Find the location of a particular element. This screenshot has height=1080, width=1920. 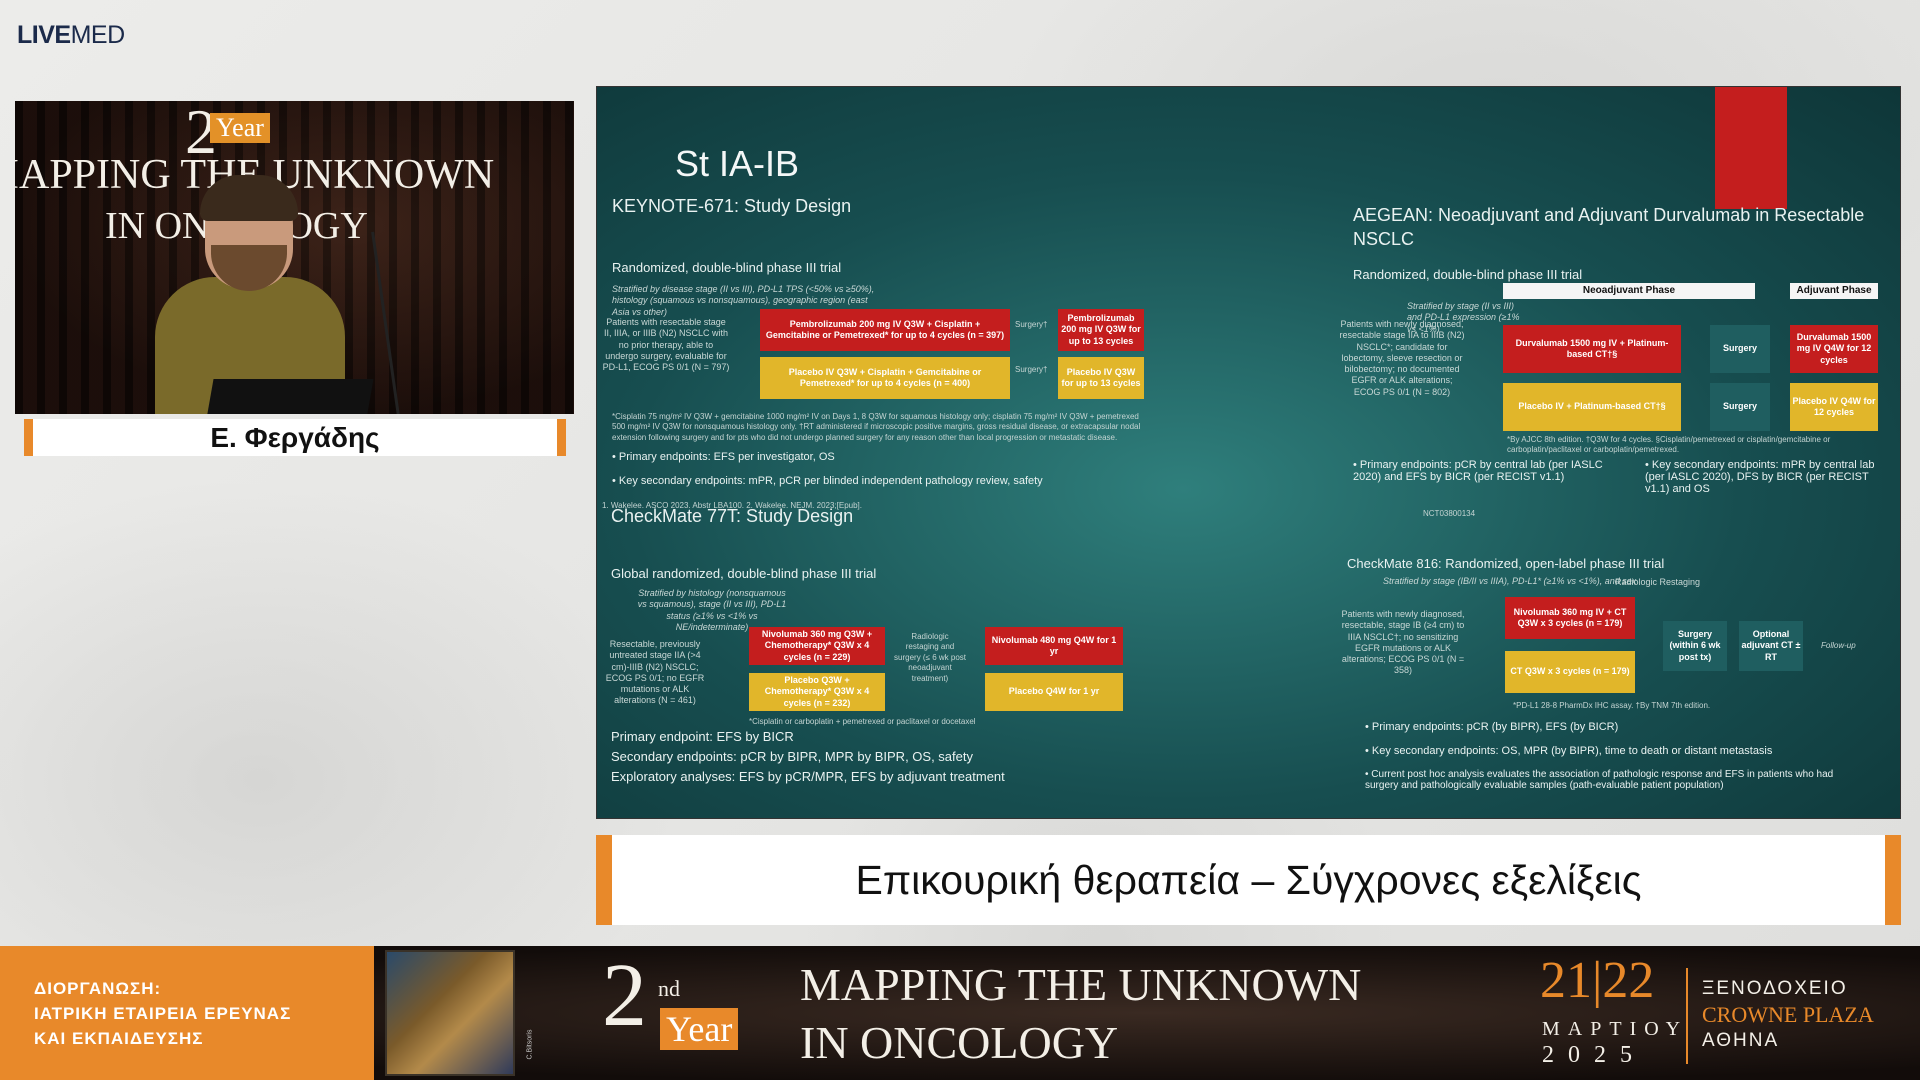

footer-year-number: 2 is located at coordinates (624, 995).